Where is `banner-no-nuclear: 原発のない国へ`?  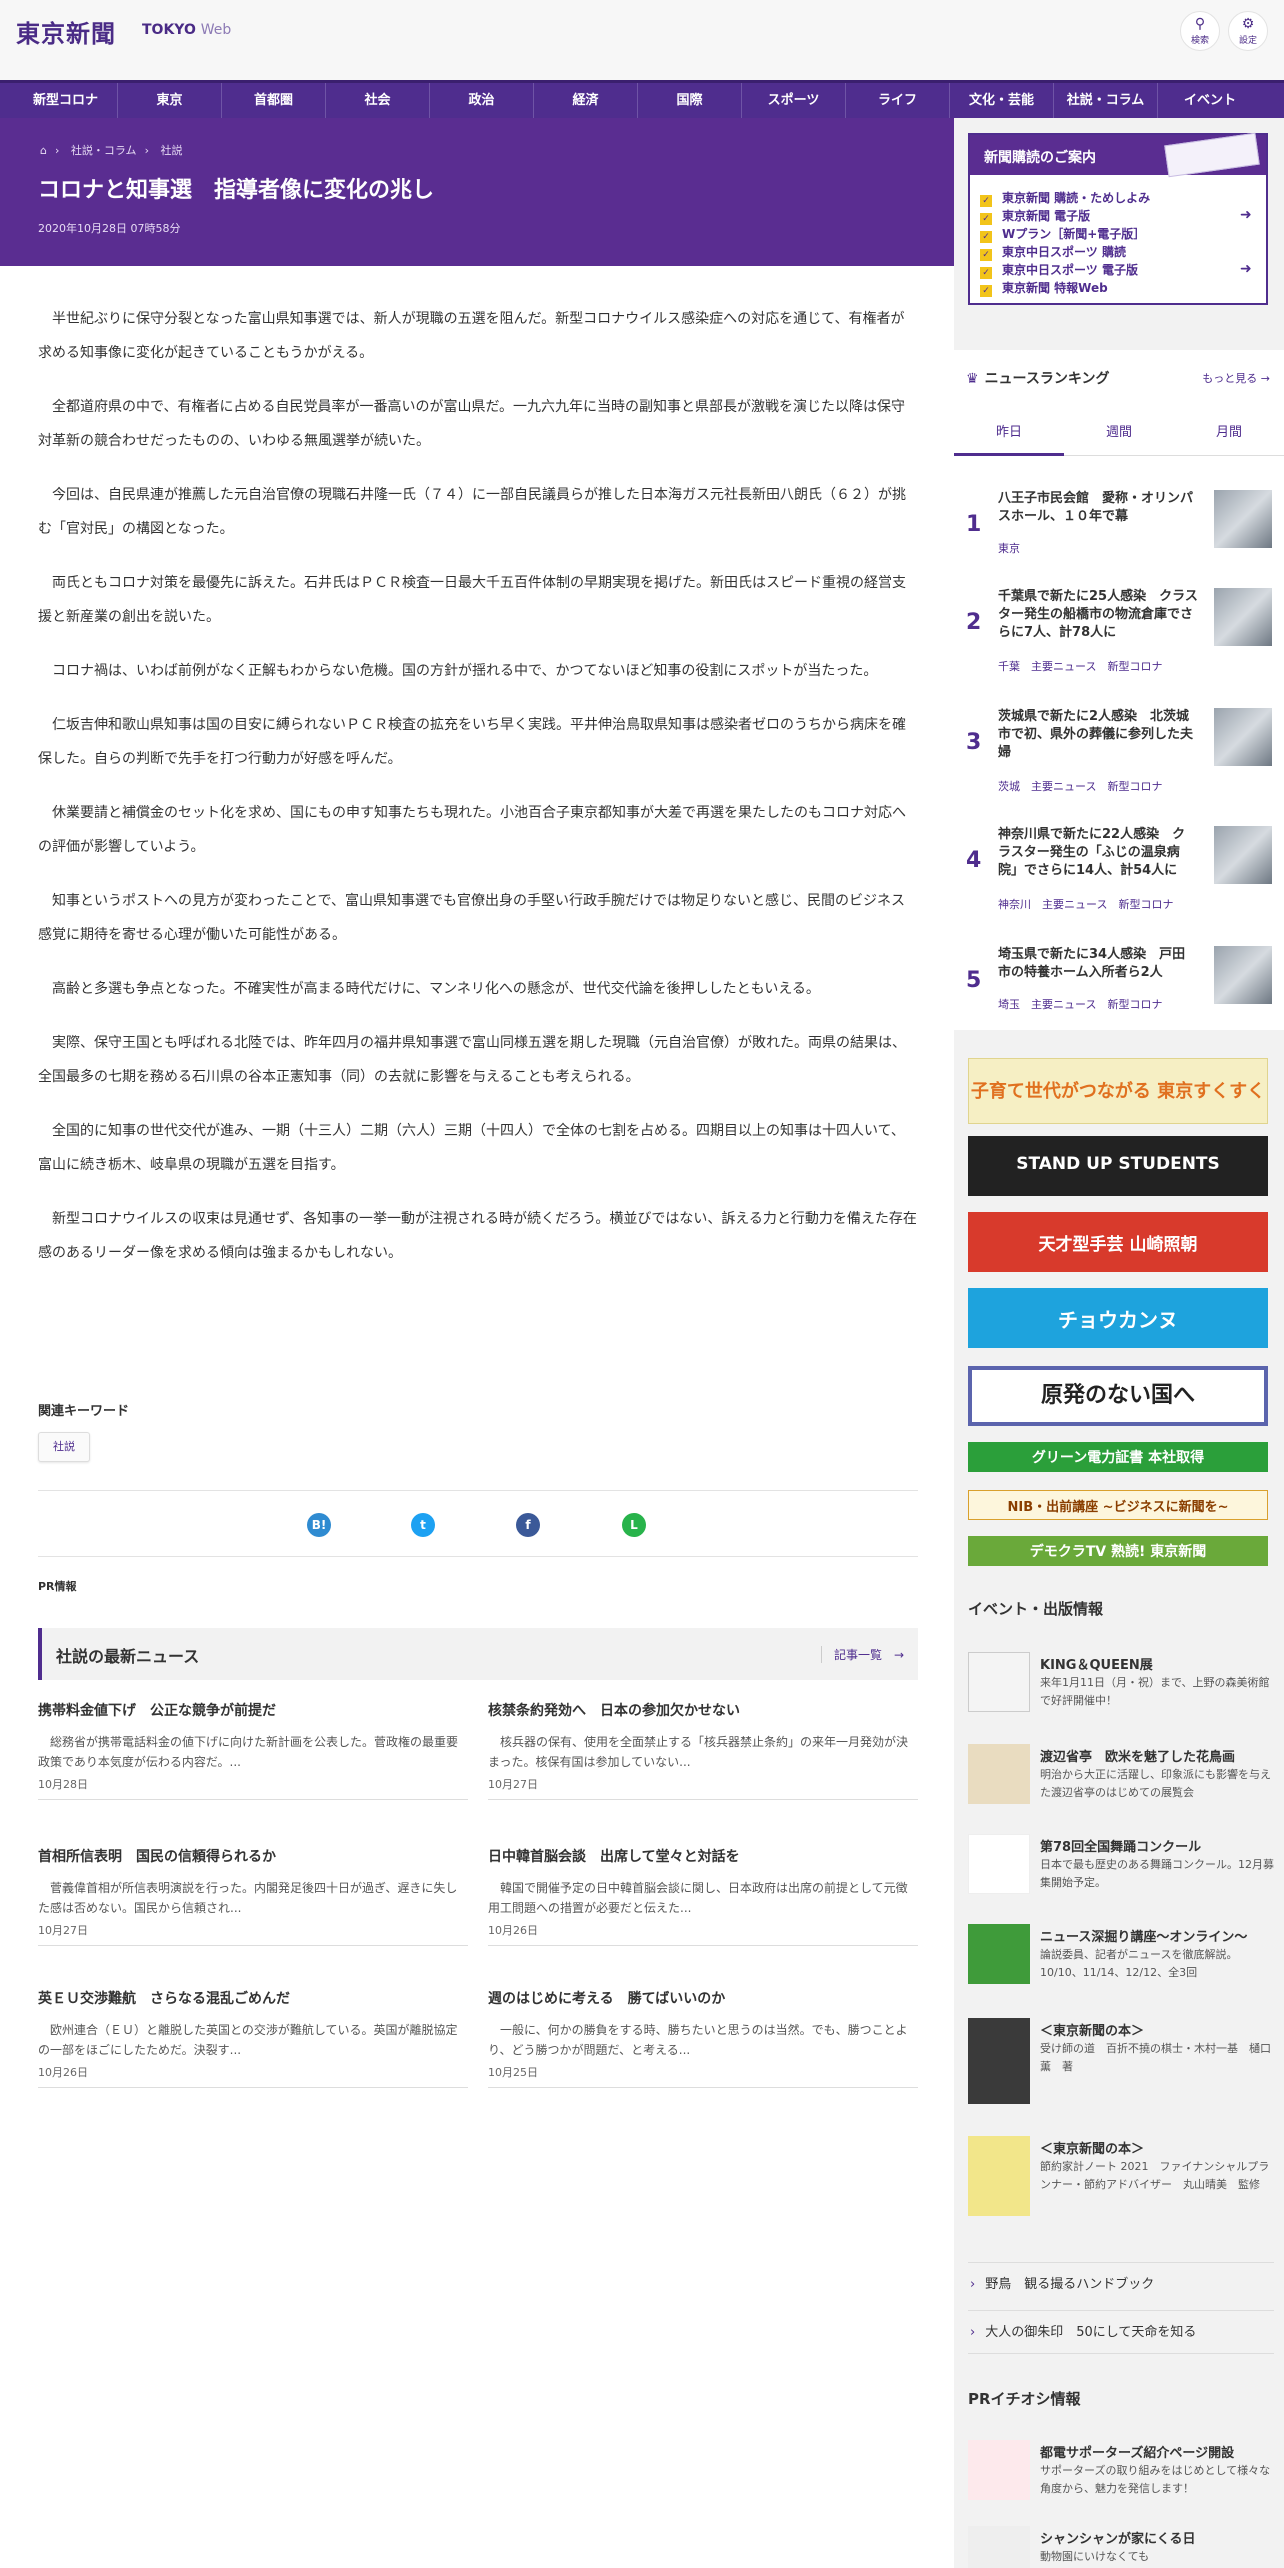 banner-no-nuclear: 原発のない国へ is located at coordinates (1118, 1396).